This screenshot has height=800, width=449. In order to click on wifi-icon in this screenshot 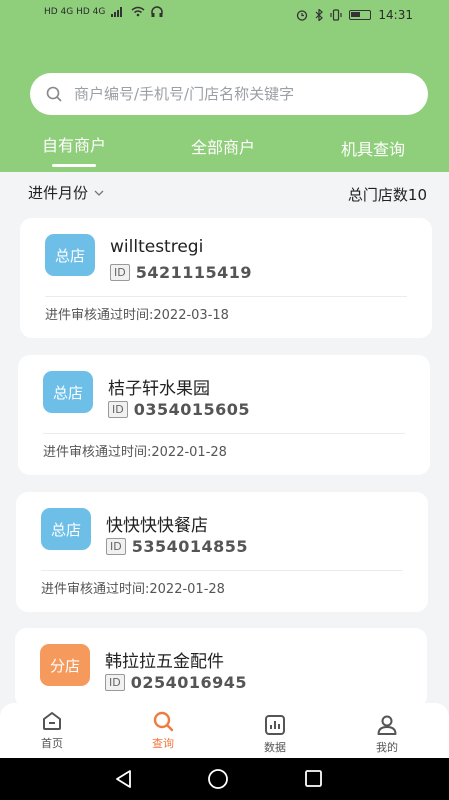, I will do `click(138, 11)`.